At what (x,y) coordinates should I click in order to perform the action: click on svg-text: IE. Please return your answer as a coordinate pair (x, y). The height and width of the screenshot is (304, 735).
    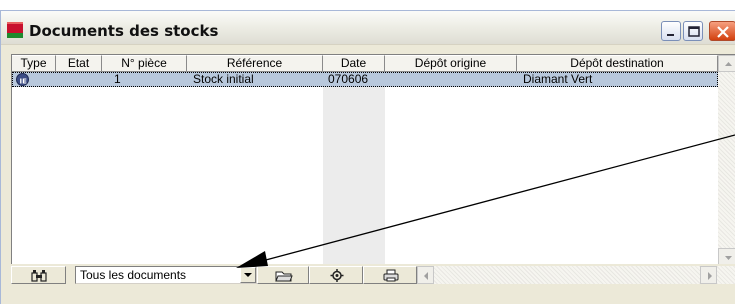
    Looking at the image, I should click on (24, 82).